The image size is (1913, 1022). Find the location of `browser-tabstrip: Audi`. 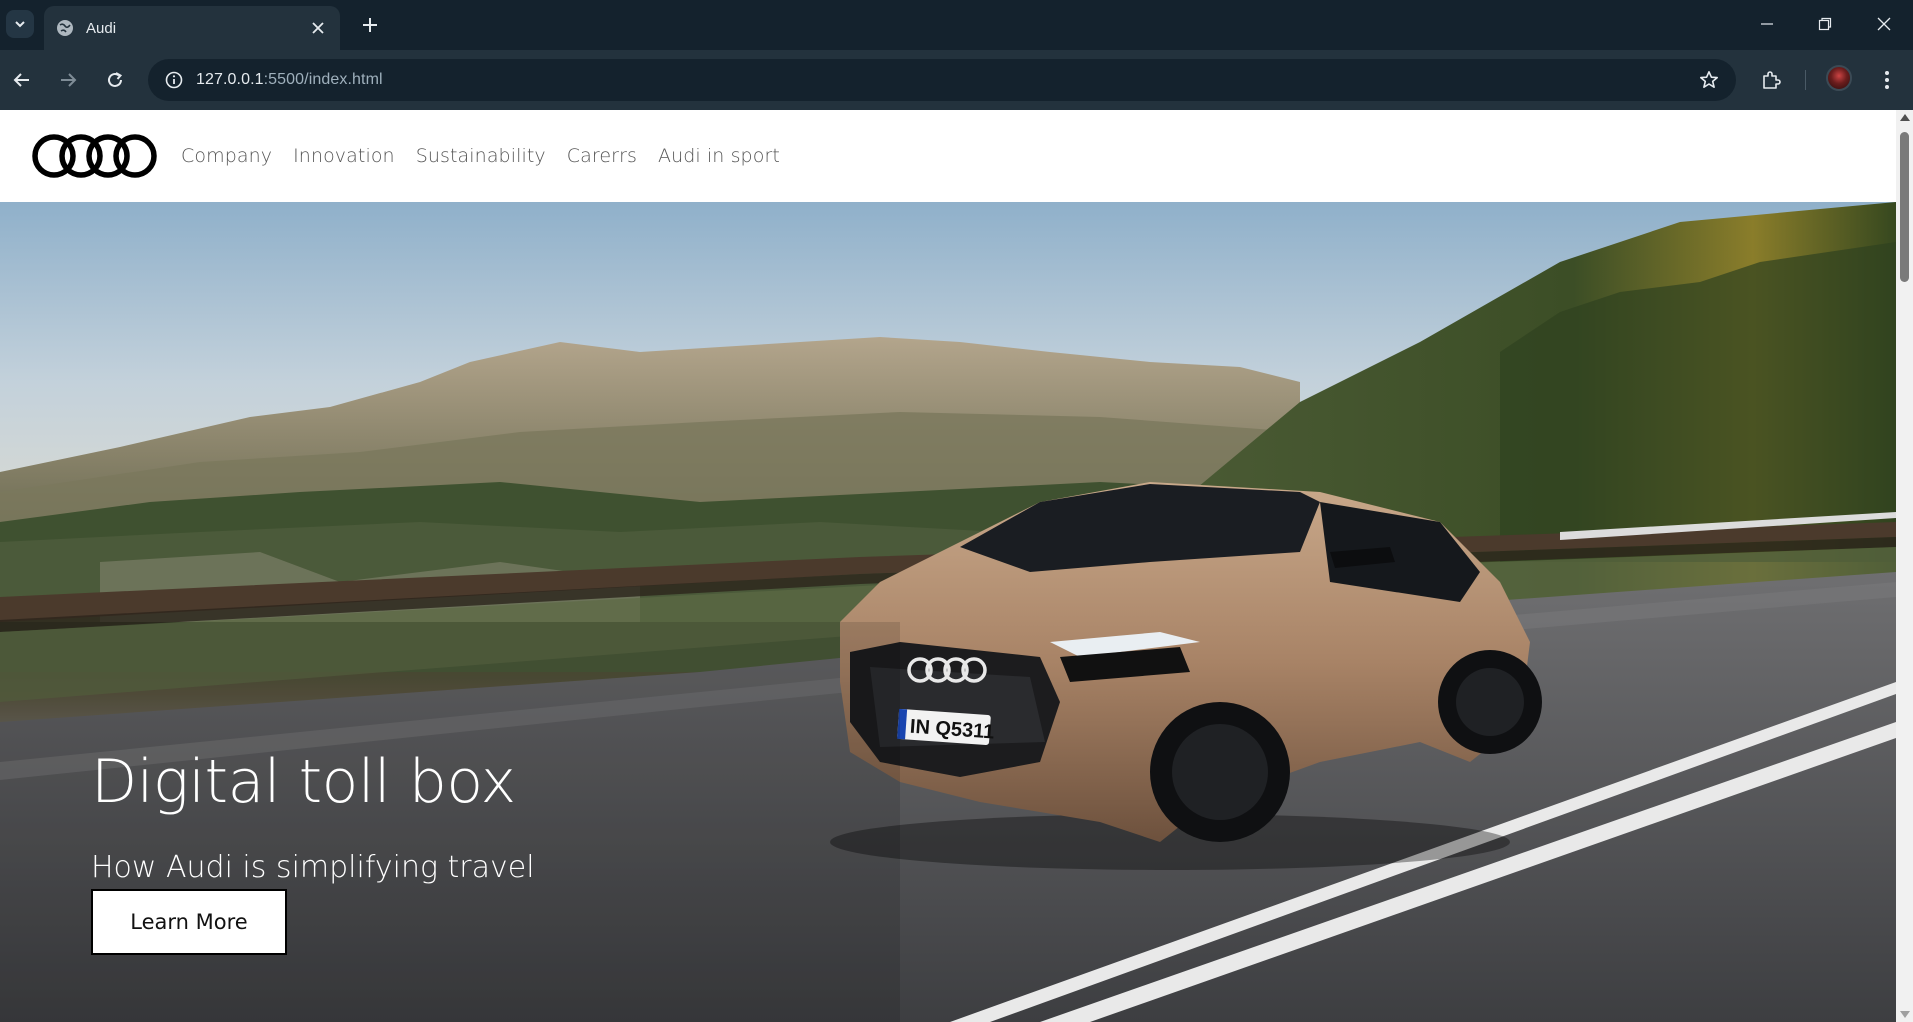

browser-tabstrip: Audi is located at coordinates (956, 25).